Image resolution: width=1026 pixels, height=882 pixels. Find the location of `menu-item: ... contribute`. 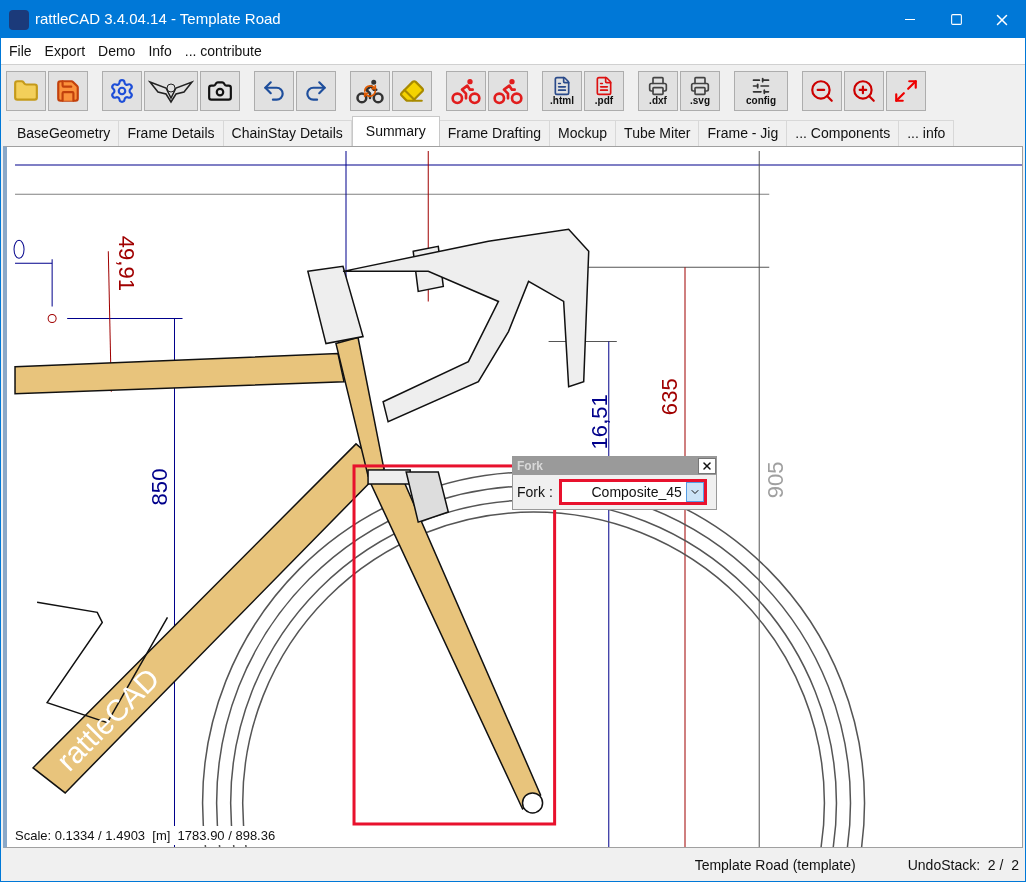

menu-item: ... contribute is located at coordinates (223, 51).